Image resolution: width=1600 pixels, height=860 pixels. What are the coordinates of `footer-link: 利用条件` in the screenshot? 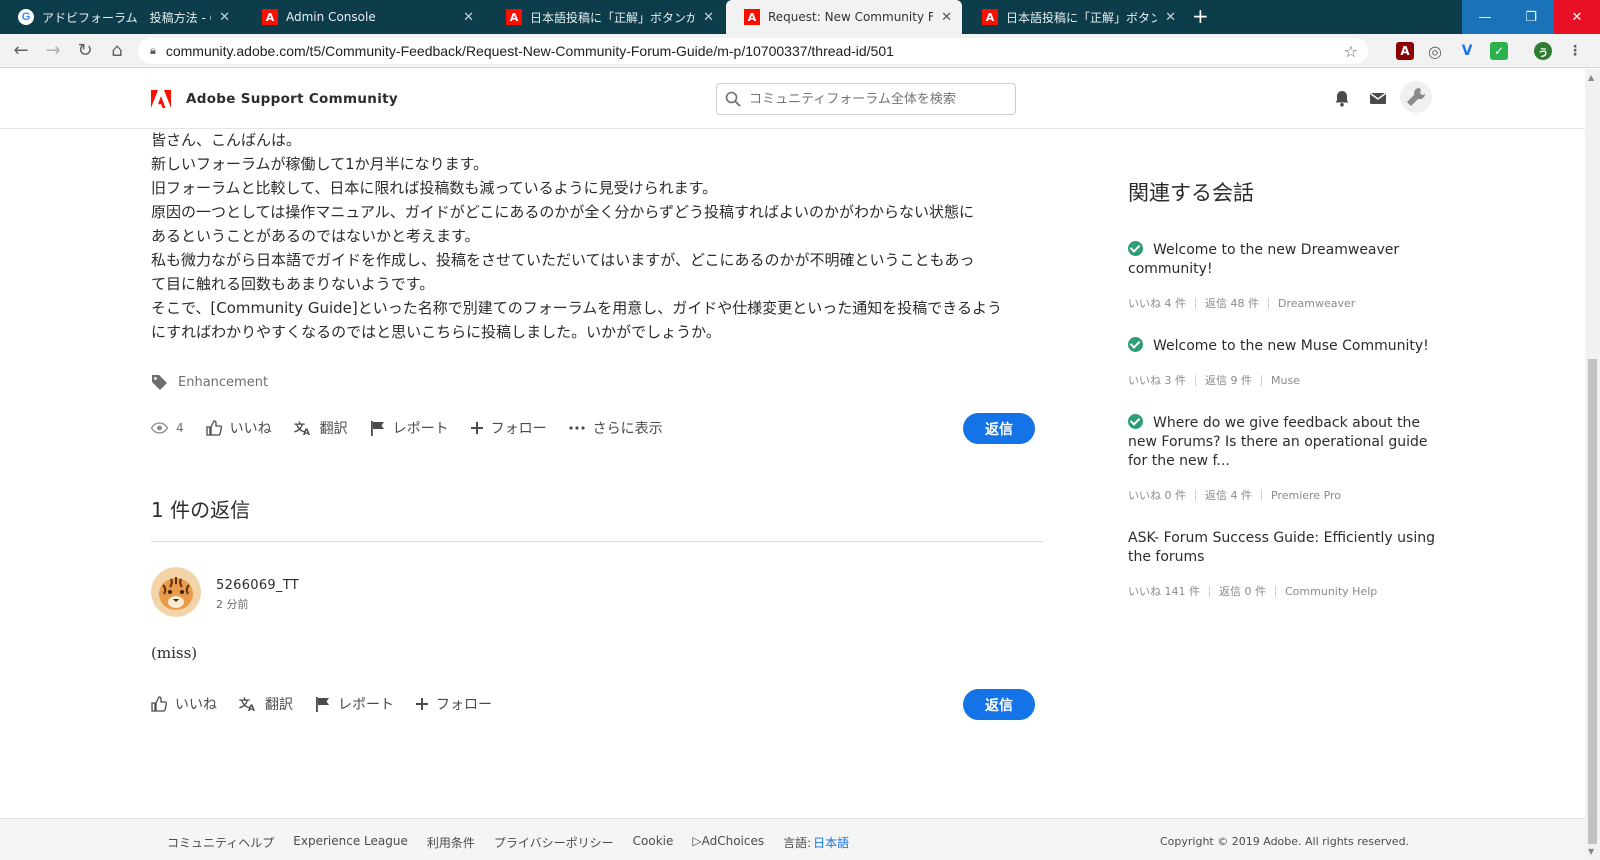 It's located at (451, 842).